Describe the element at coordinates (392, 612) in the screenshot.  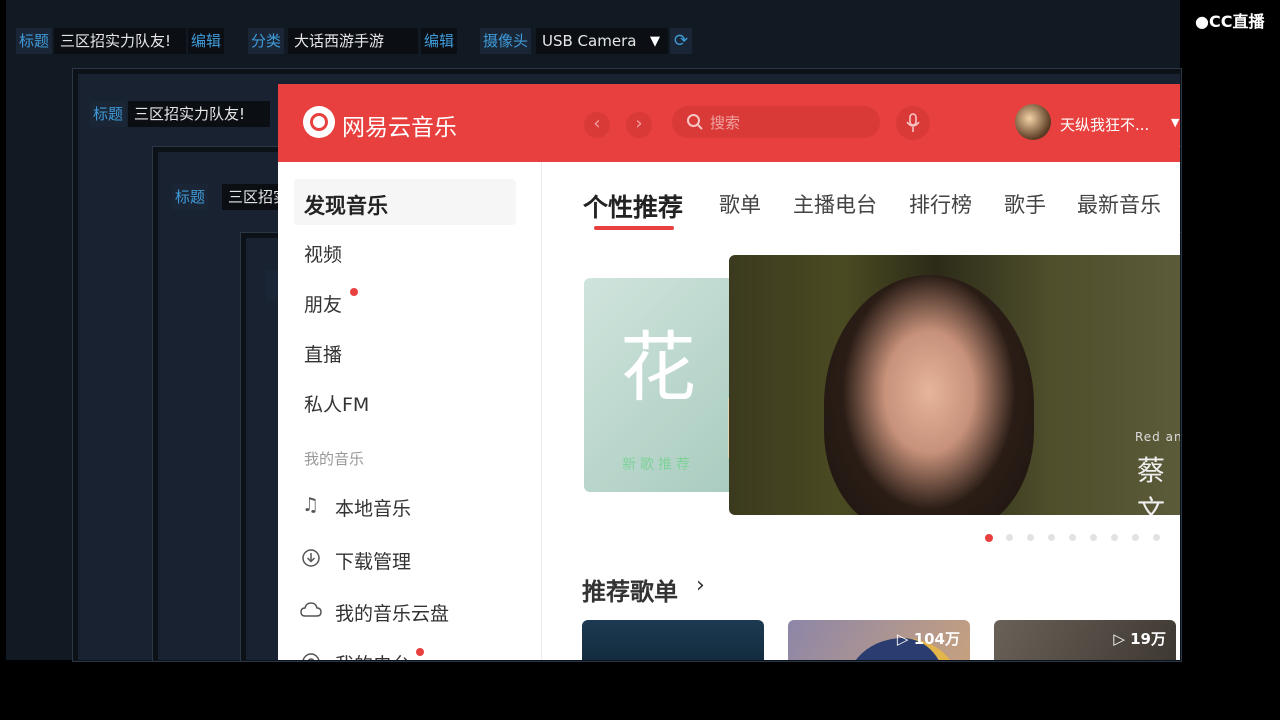
I see `sidebar-item-cloud: 我的音乐云盘` at that location.